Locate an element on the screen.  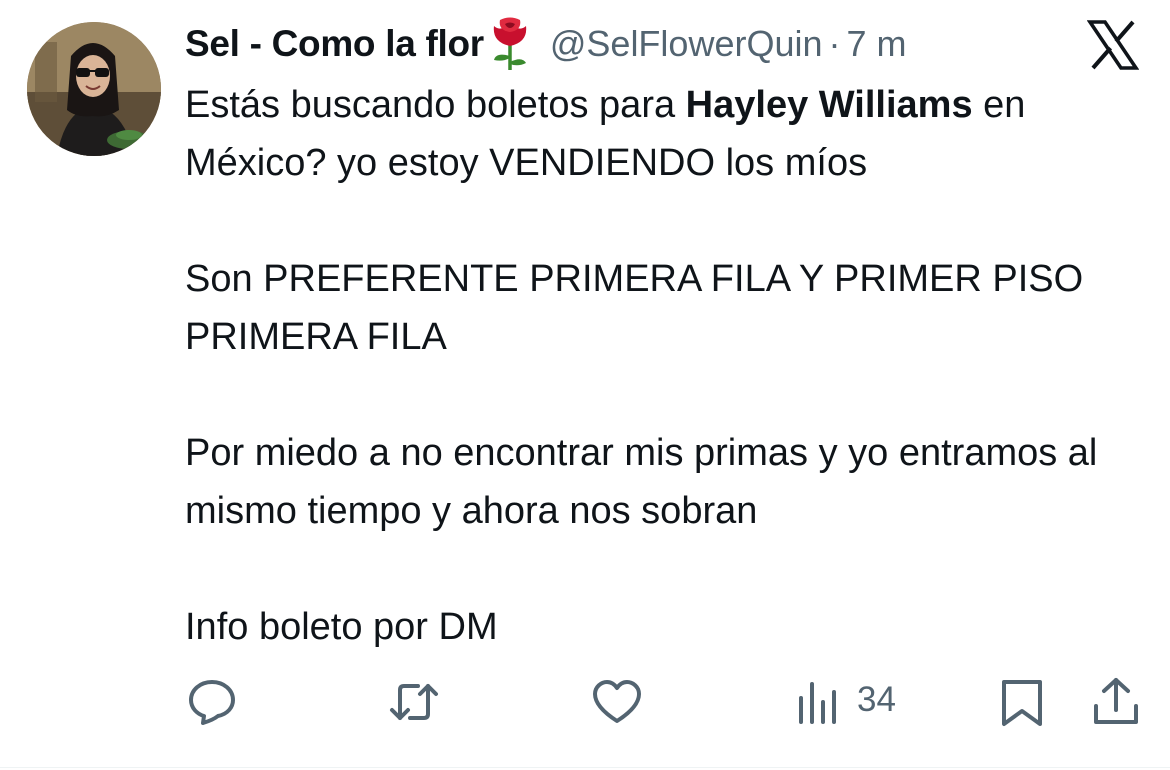
avatar is located at coordinates (94, 89).